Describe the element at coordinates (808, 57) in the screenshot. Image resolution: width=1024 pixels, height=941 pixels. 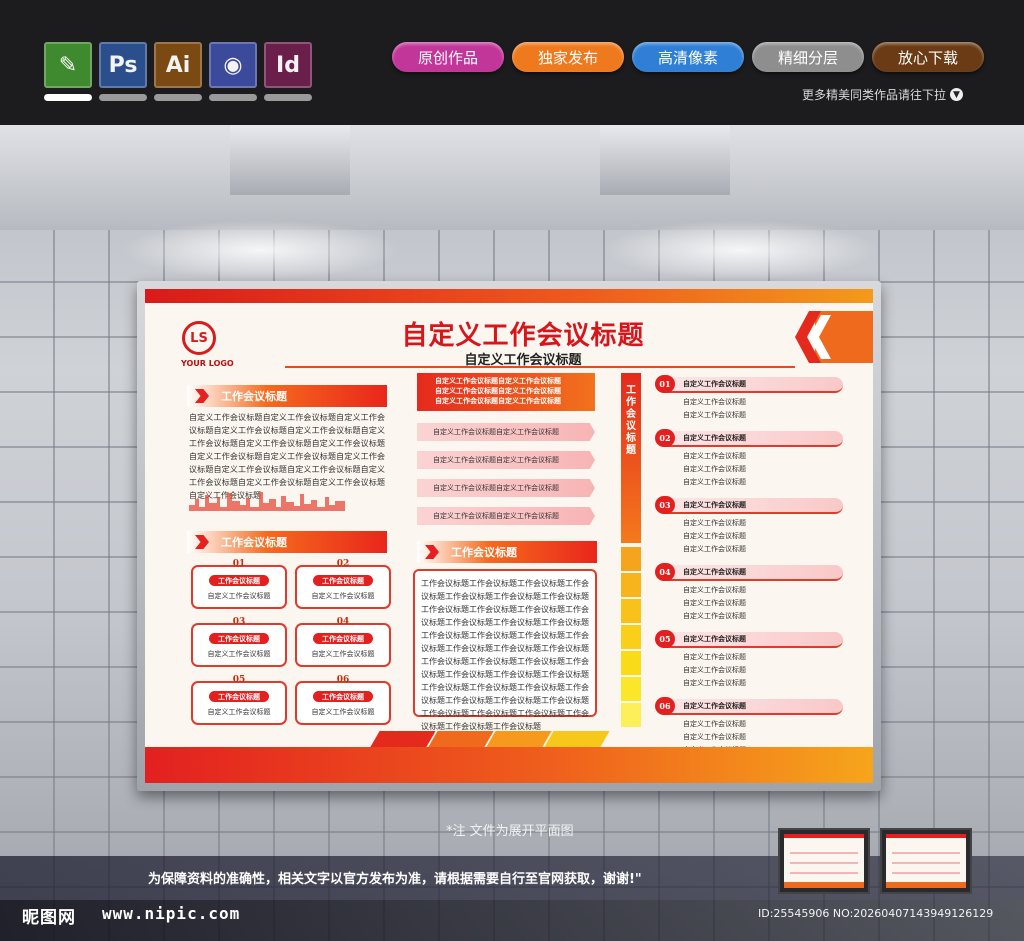
I see `tag-pill: 精细分层` at that location.